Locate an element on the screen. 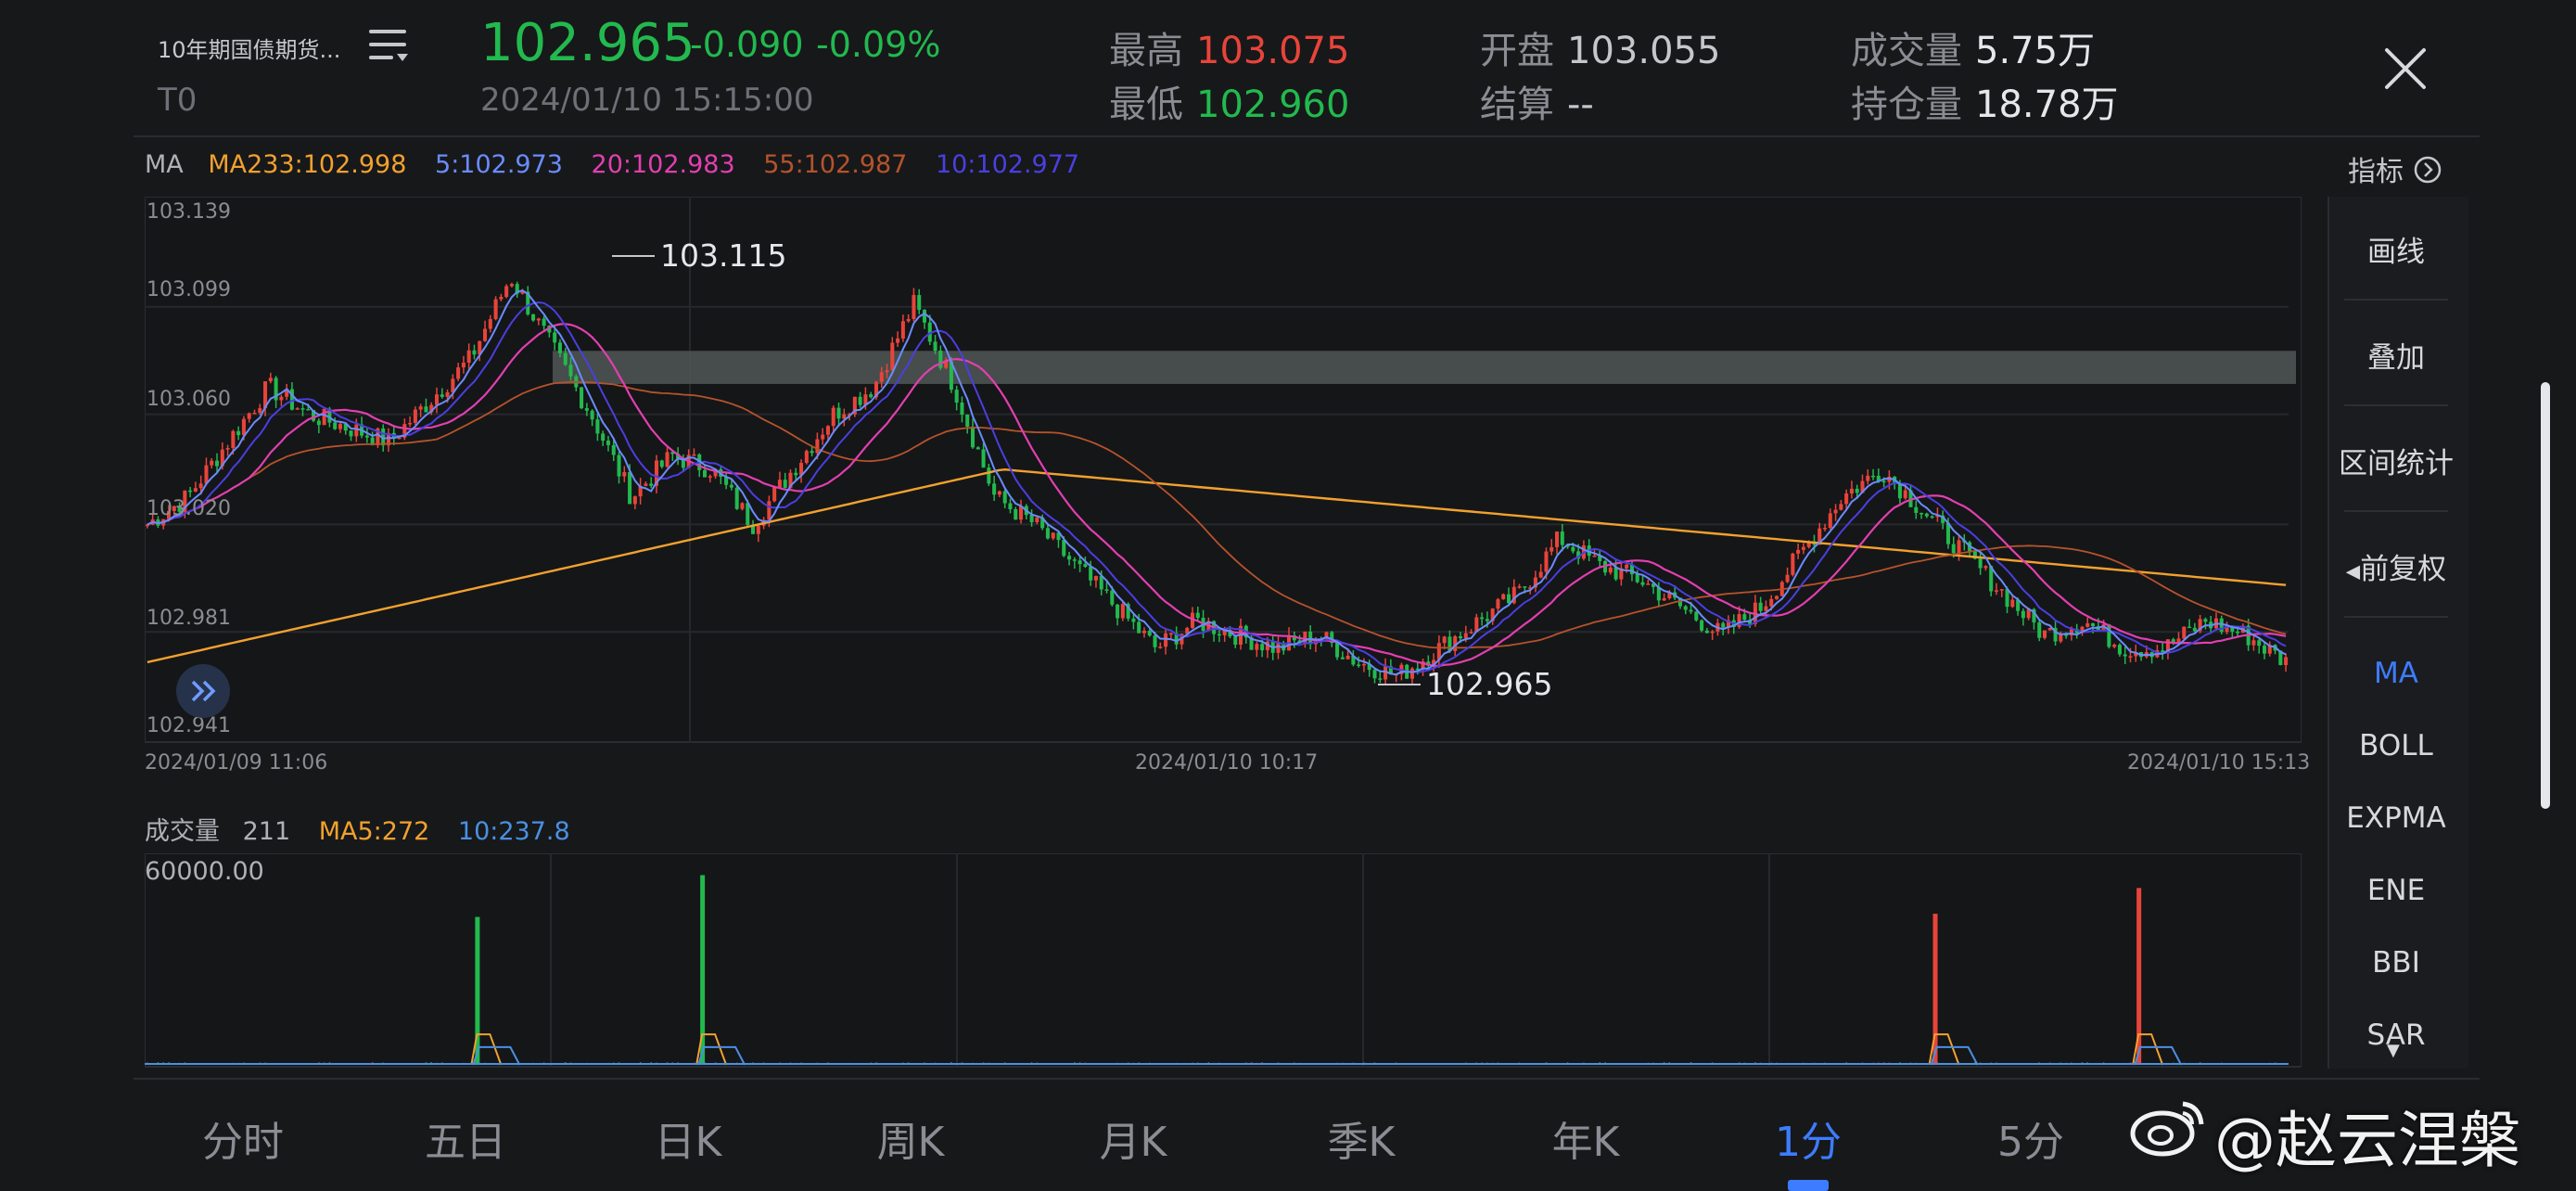 The width and height of the screenshot is (2576, 1191). volume-legend: 成交量 211 MA5:272 10:237.8 is located at coordinates (358, 829).